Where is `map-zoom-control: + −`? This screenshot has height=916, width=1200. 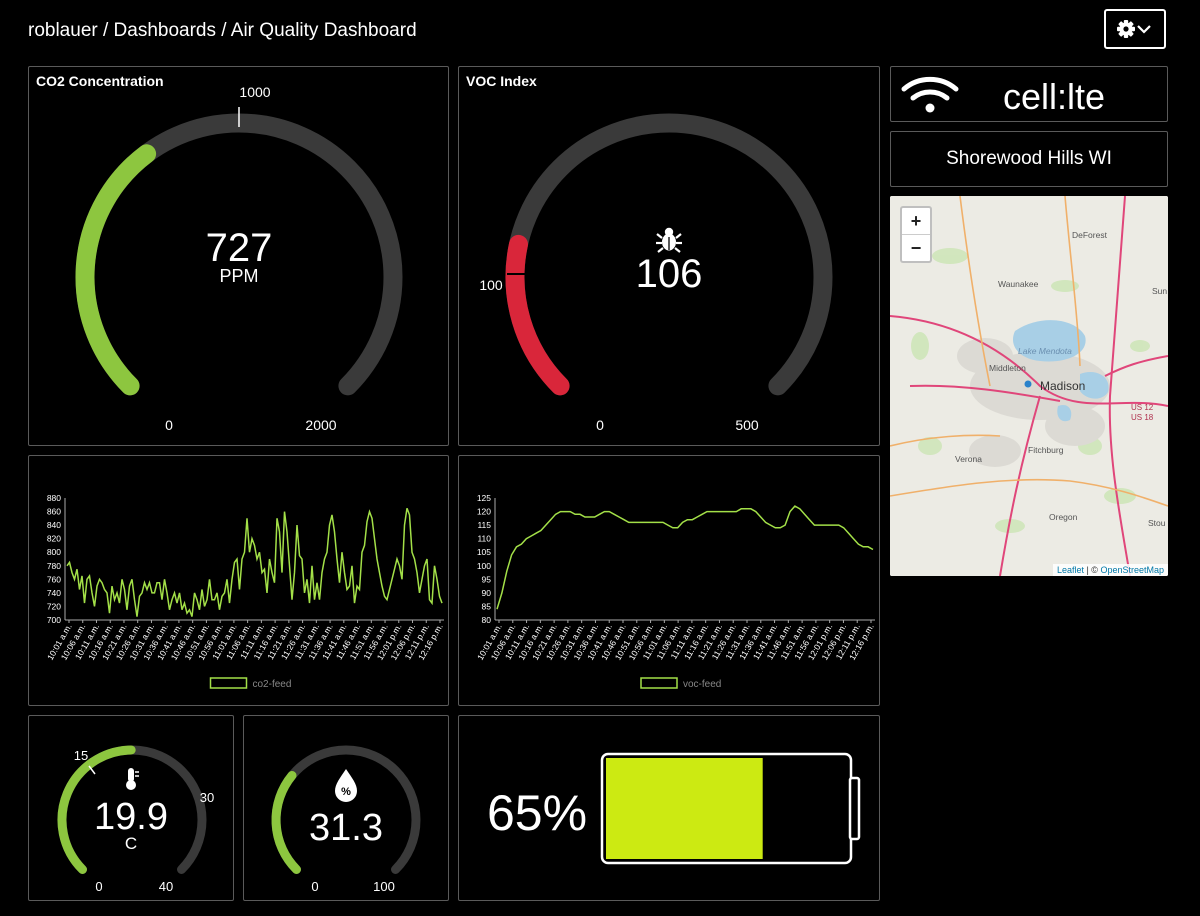
map-zoom-control: + − is located at coordinates (916, 234).